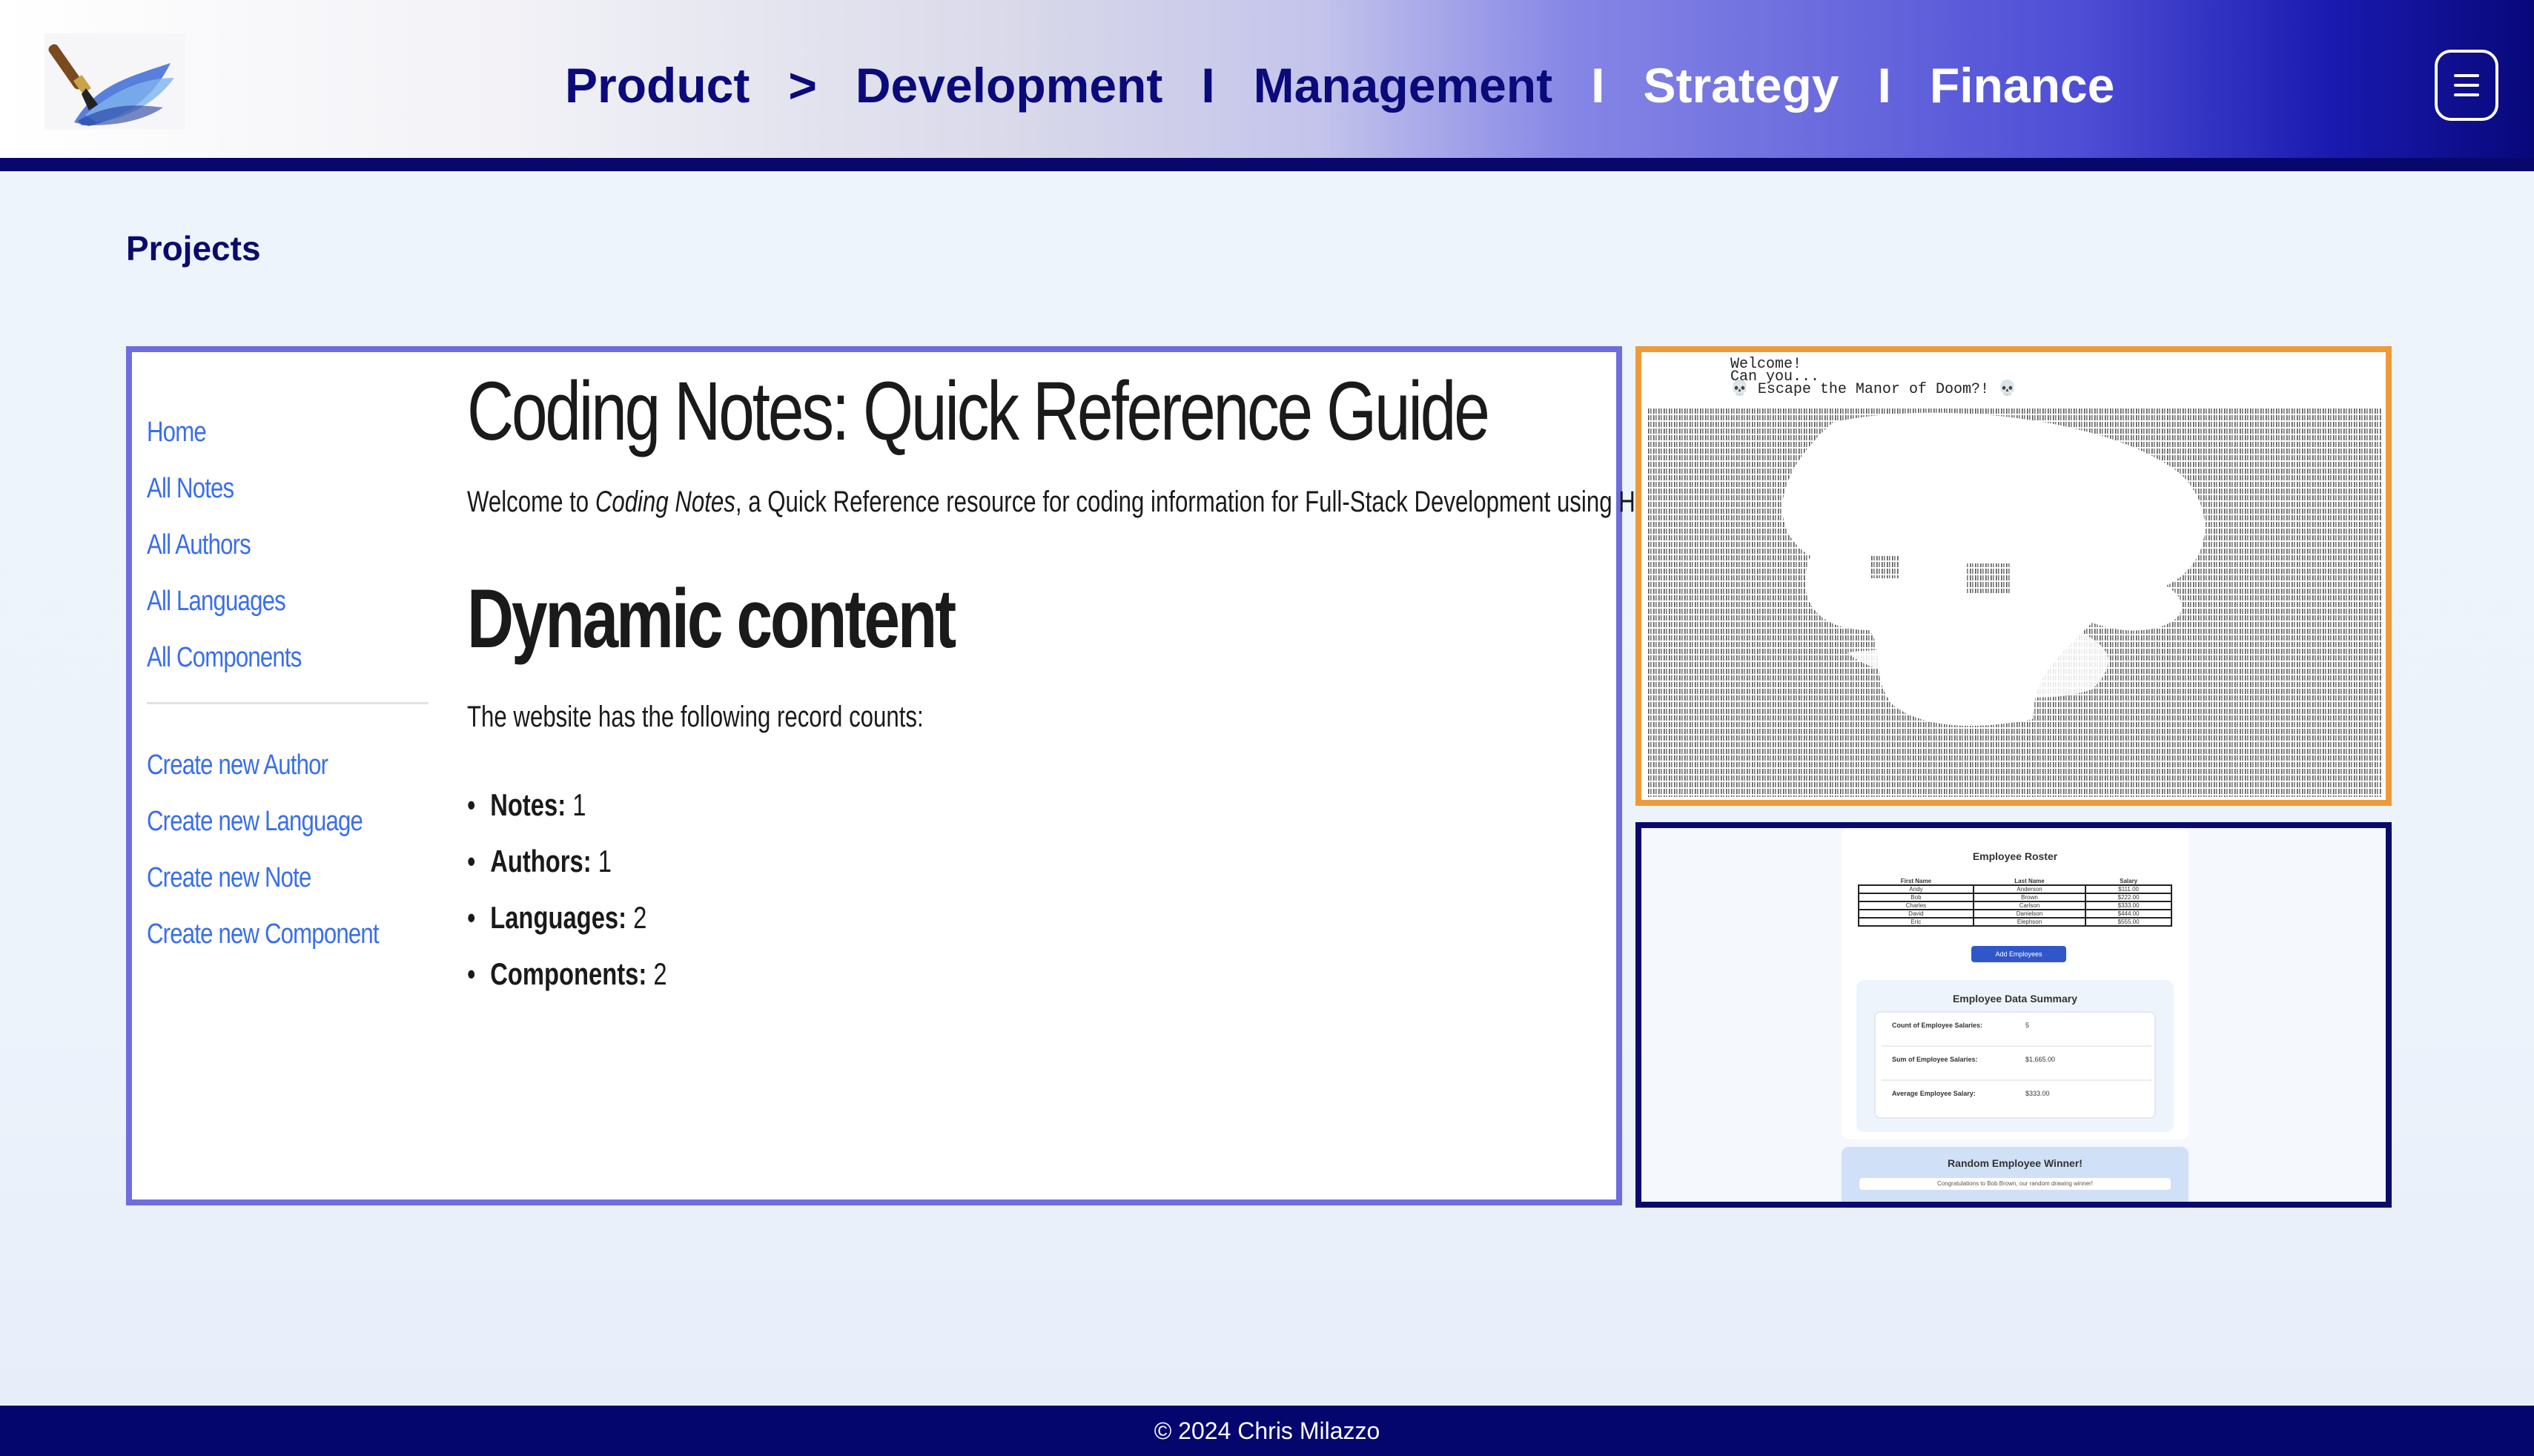  What do you see at coordinates (2029, 881) in the screenshot?
I see `column-header: Last Name` at bounding box center [2029, 881].